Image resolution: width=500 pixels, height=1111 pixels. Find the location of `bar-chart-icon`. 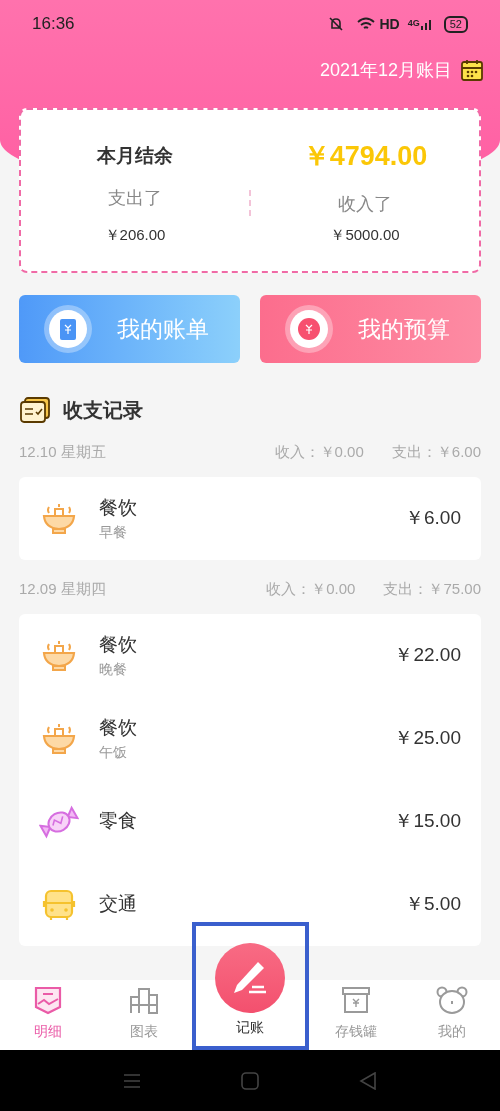

bar-chart-icon is located at coordinates (143, 1000).